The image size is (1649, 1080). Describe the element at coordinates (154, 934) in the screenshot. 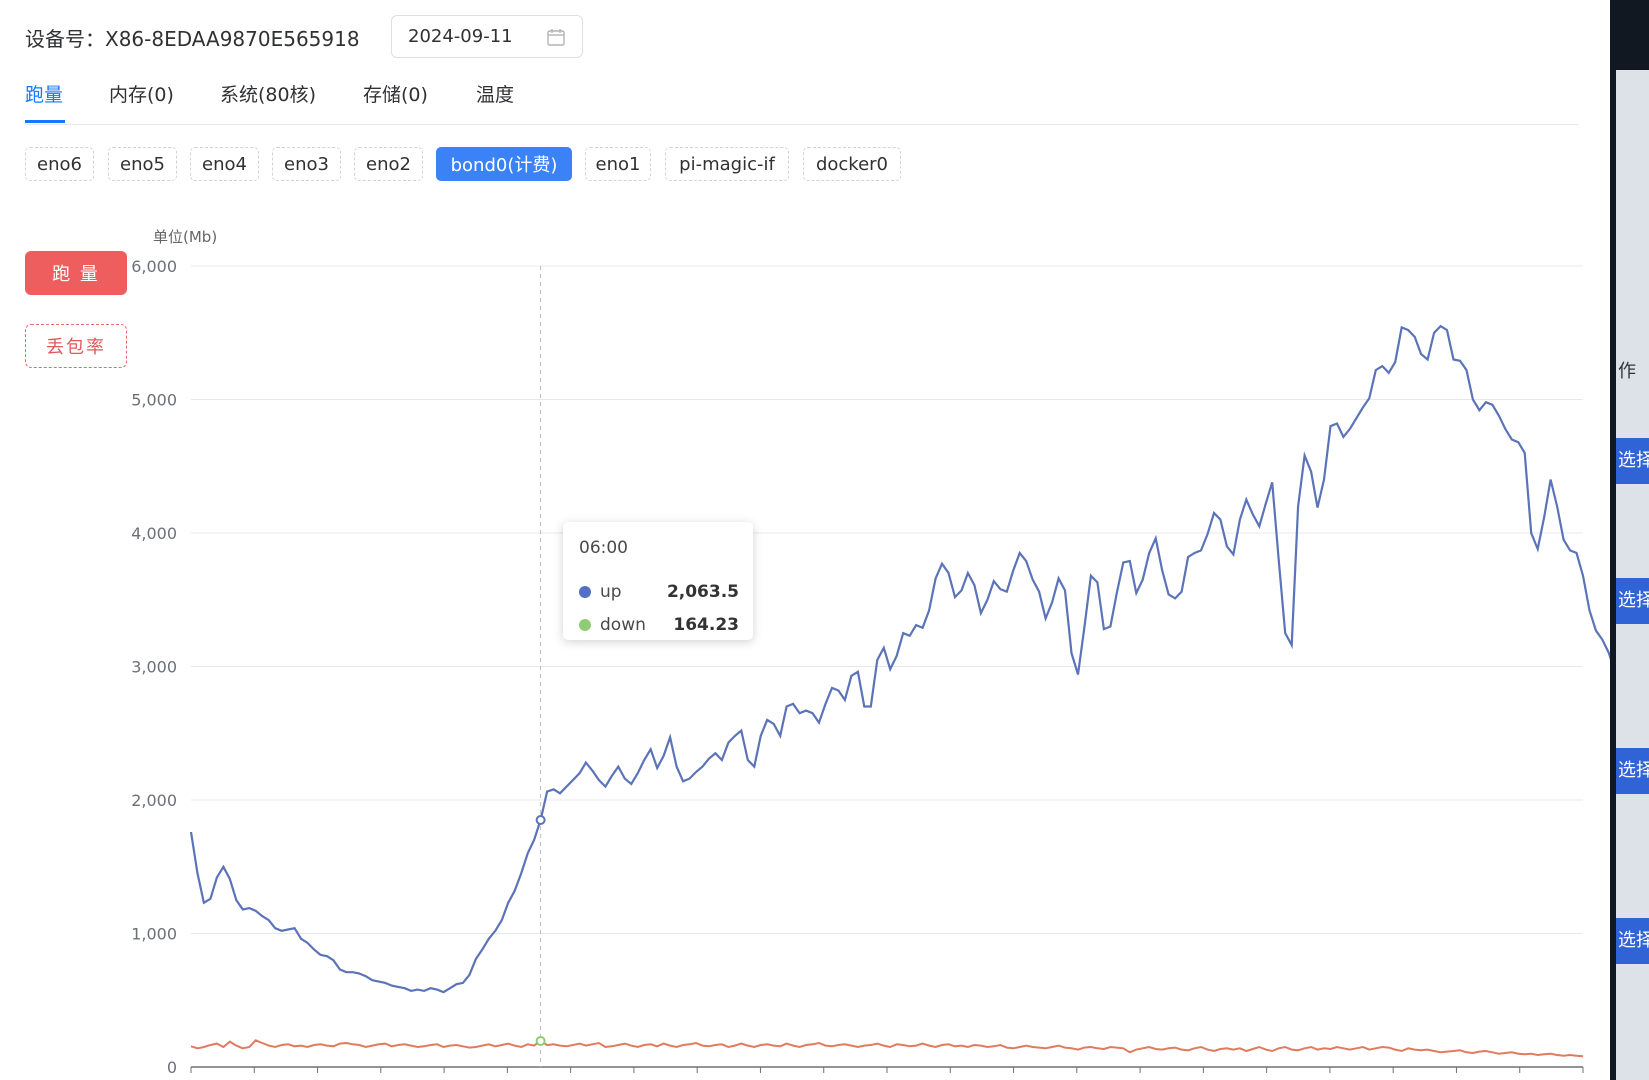

I see `y-tick-label: 1,000` at that location.